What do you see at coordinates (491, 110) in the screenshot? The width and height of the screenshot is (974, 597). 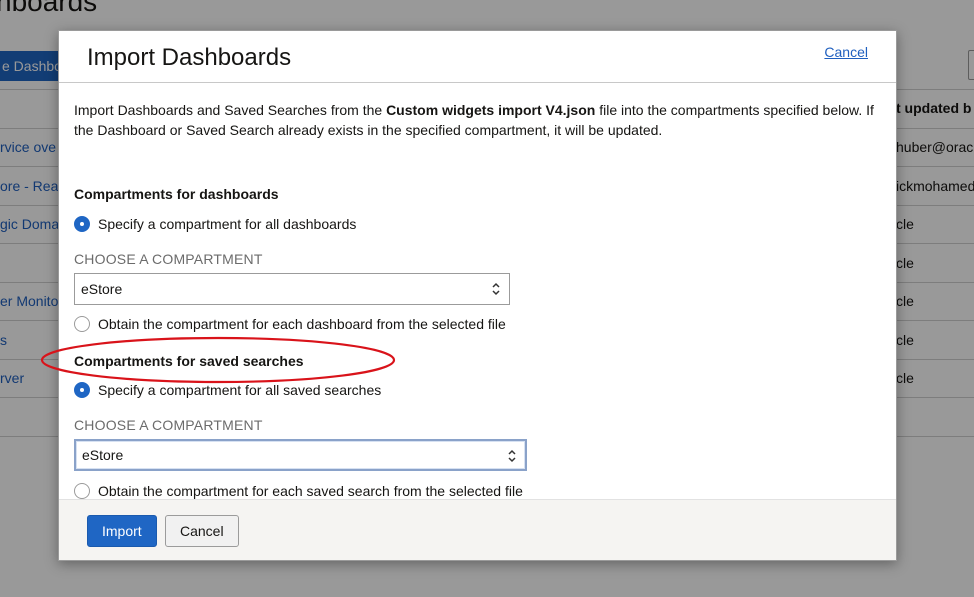 I see `file-name: Custom widgets import V4.json` at bounding box center [491, 110].